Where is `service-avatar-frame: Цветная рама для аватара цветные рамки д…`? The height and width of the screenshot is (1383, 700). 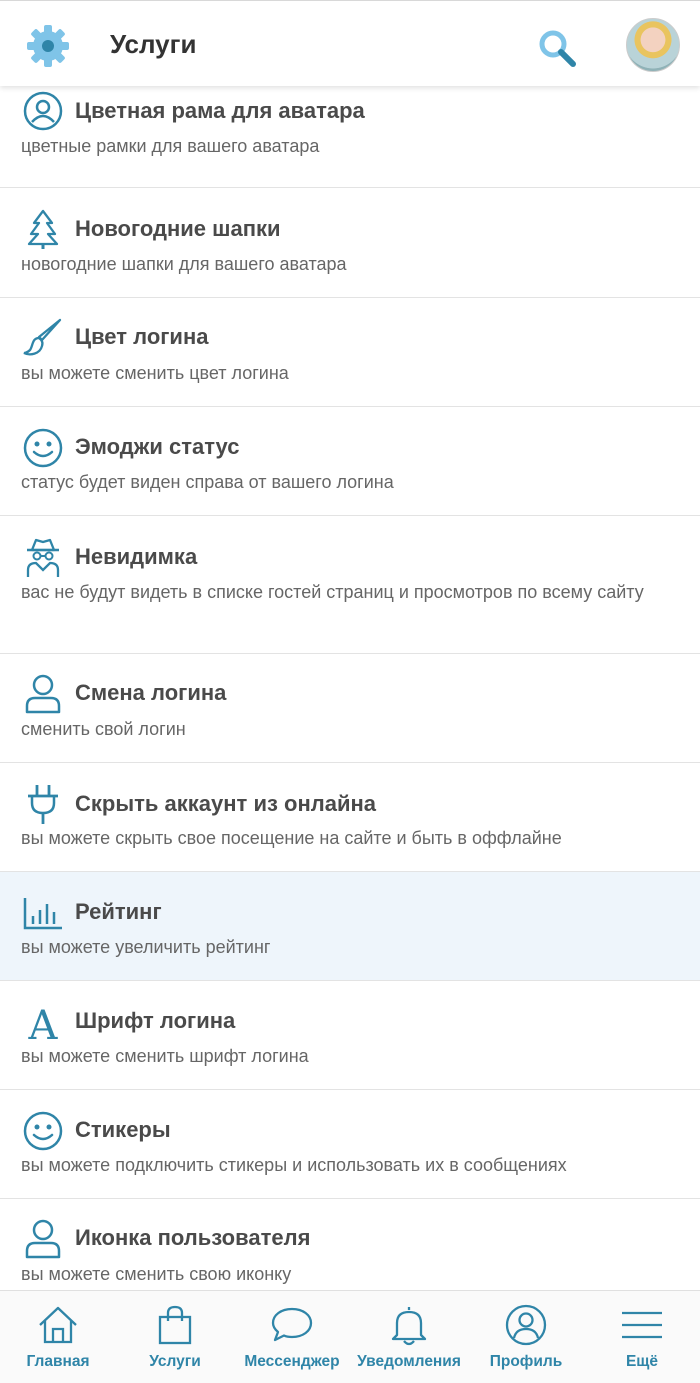 service-avatar-frame: Цветная рама для аватара цветные рамки д… is located at coordinates (350, 137).